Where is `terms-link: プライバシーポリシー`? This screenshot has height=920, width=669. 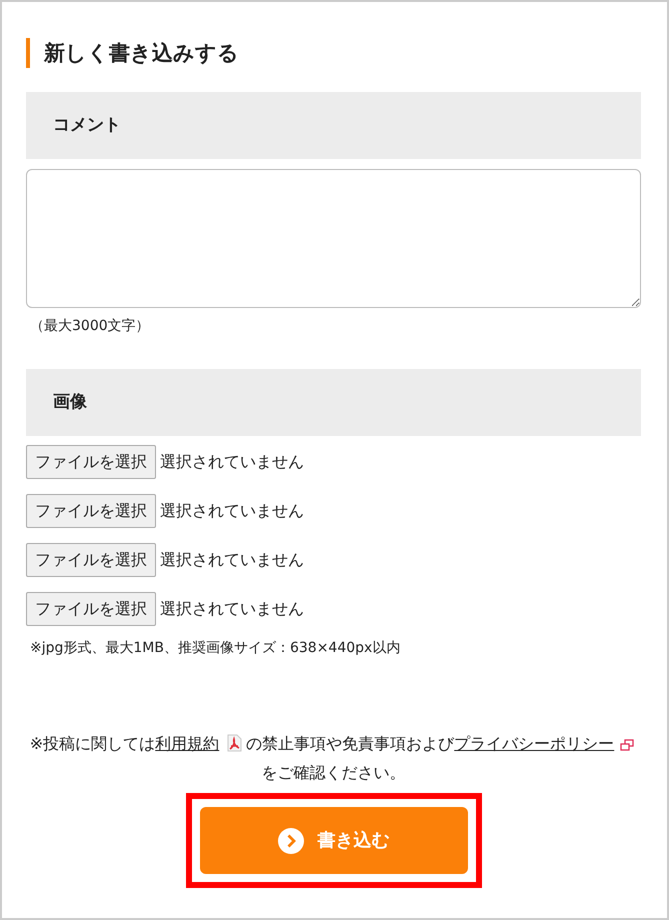
terms-link: プライバシーポリシー is located at coordinates (534, 743).